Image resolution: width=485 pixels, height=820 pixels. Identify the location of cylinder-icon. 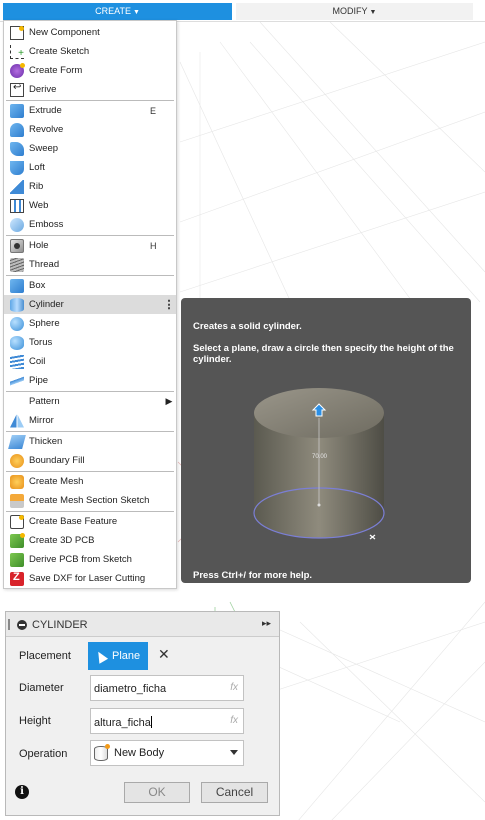
(17, 304).